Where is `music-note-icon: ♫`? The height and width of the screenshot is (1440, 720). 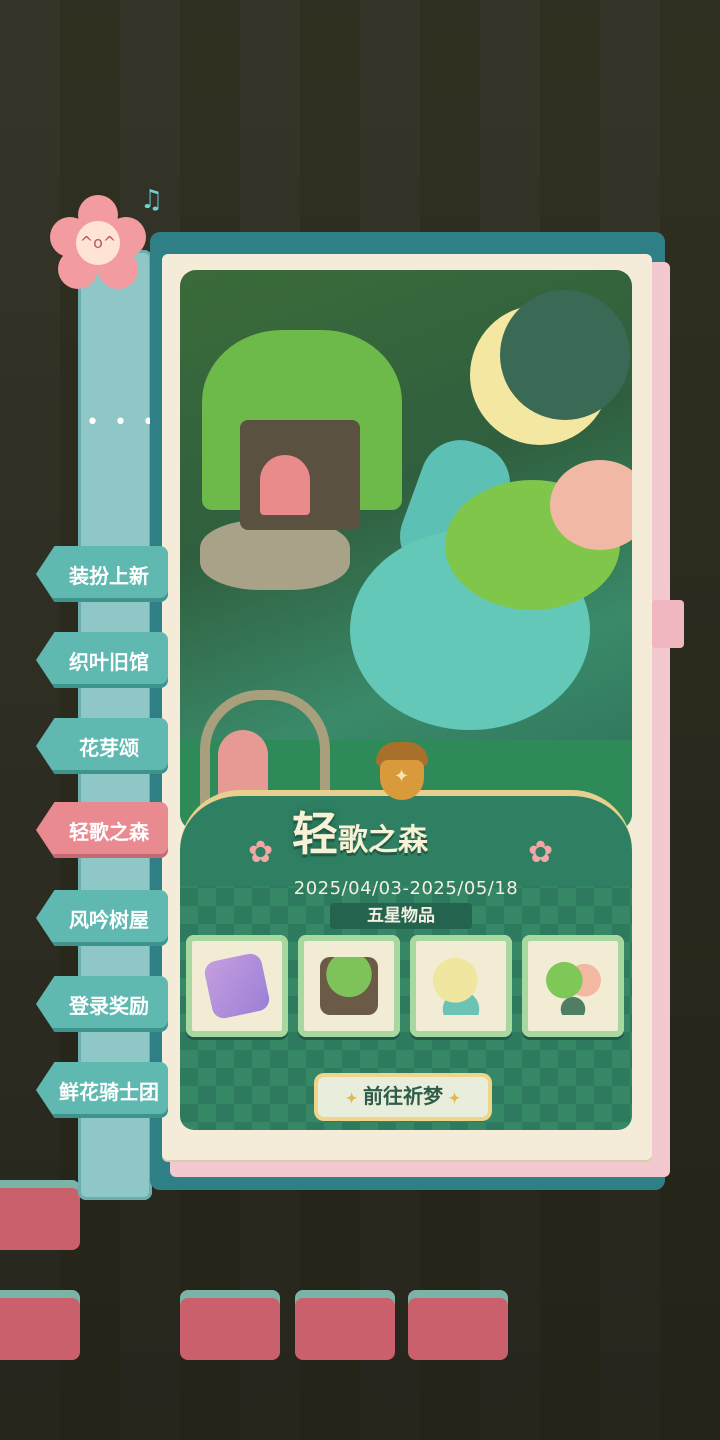
music-note-icon: ♫ is located at coordinates (152, 200).